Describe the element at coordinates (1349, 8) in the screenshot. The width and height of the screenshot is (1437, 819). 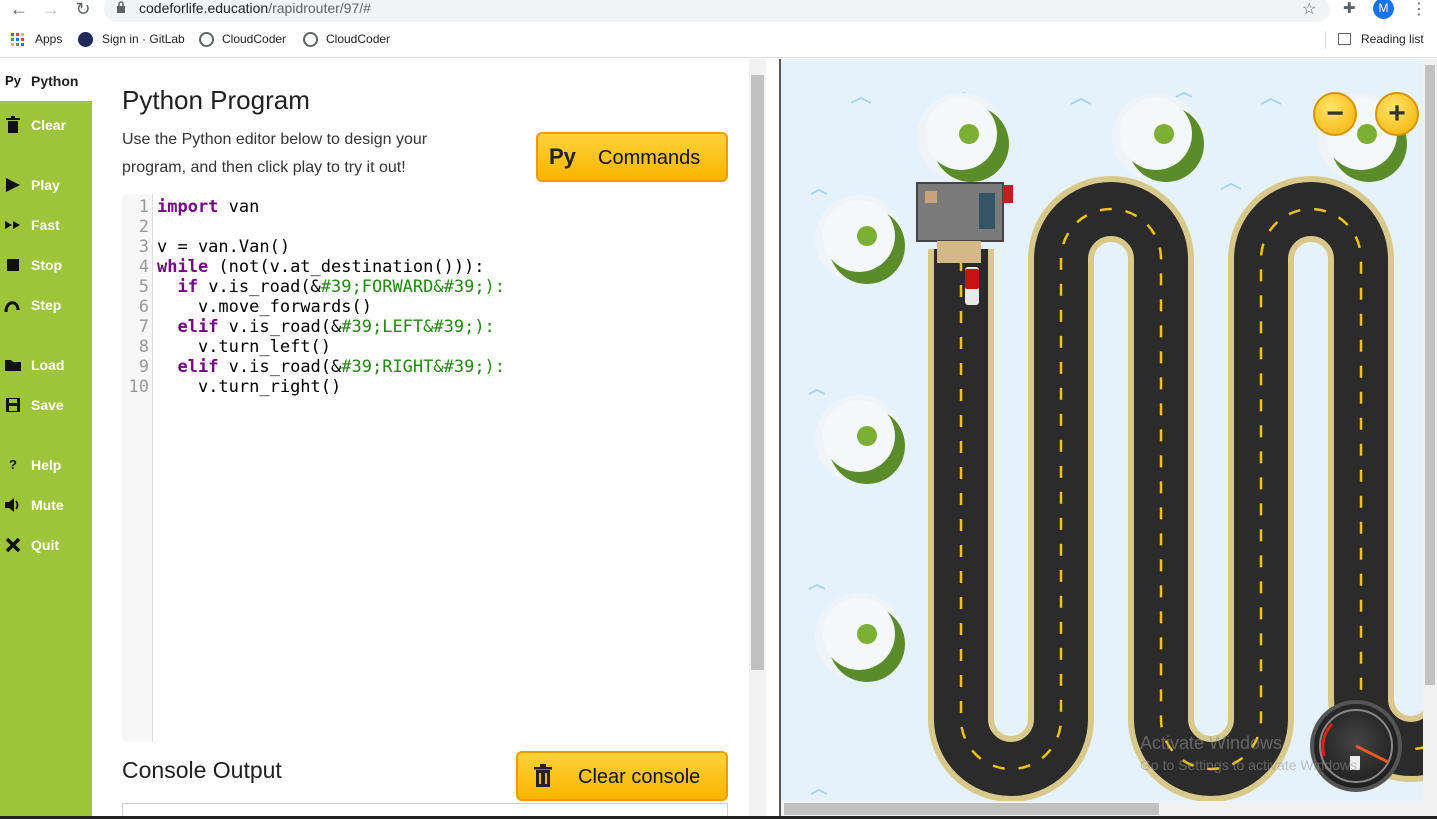
I see `extensions-icon: ✚` at that location.